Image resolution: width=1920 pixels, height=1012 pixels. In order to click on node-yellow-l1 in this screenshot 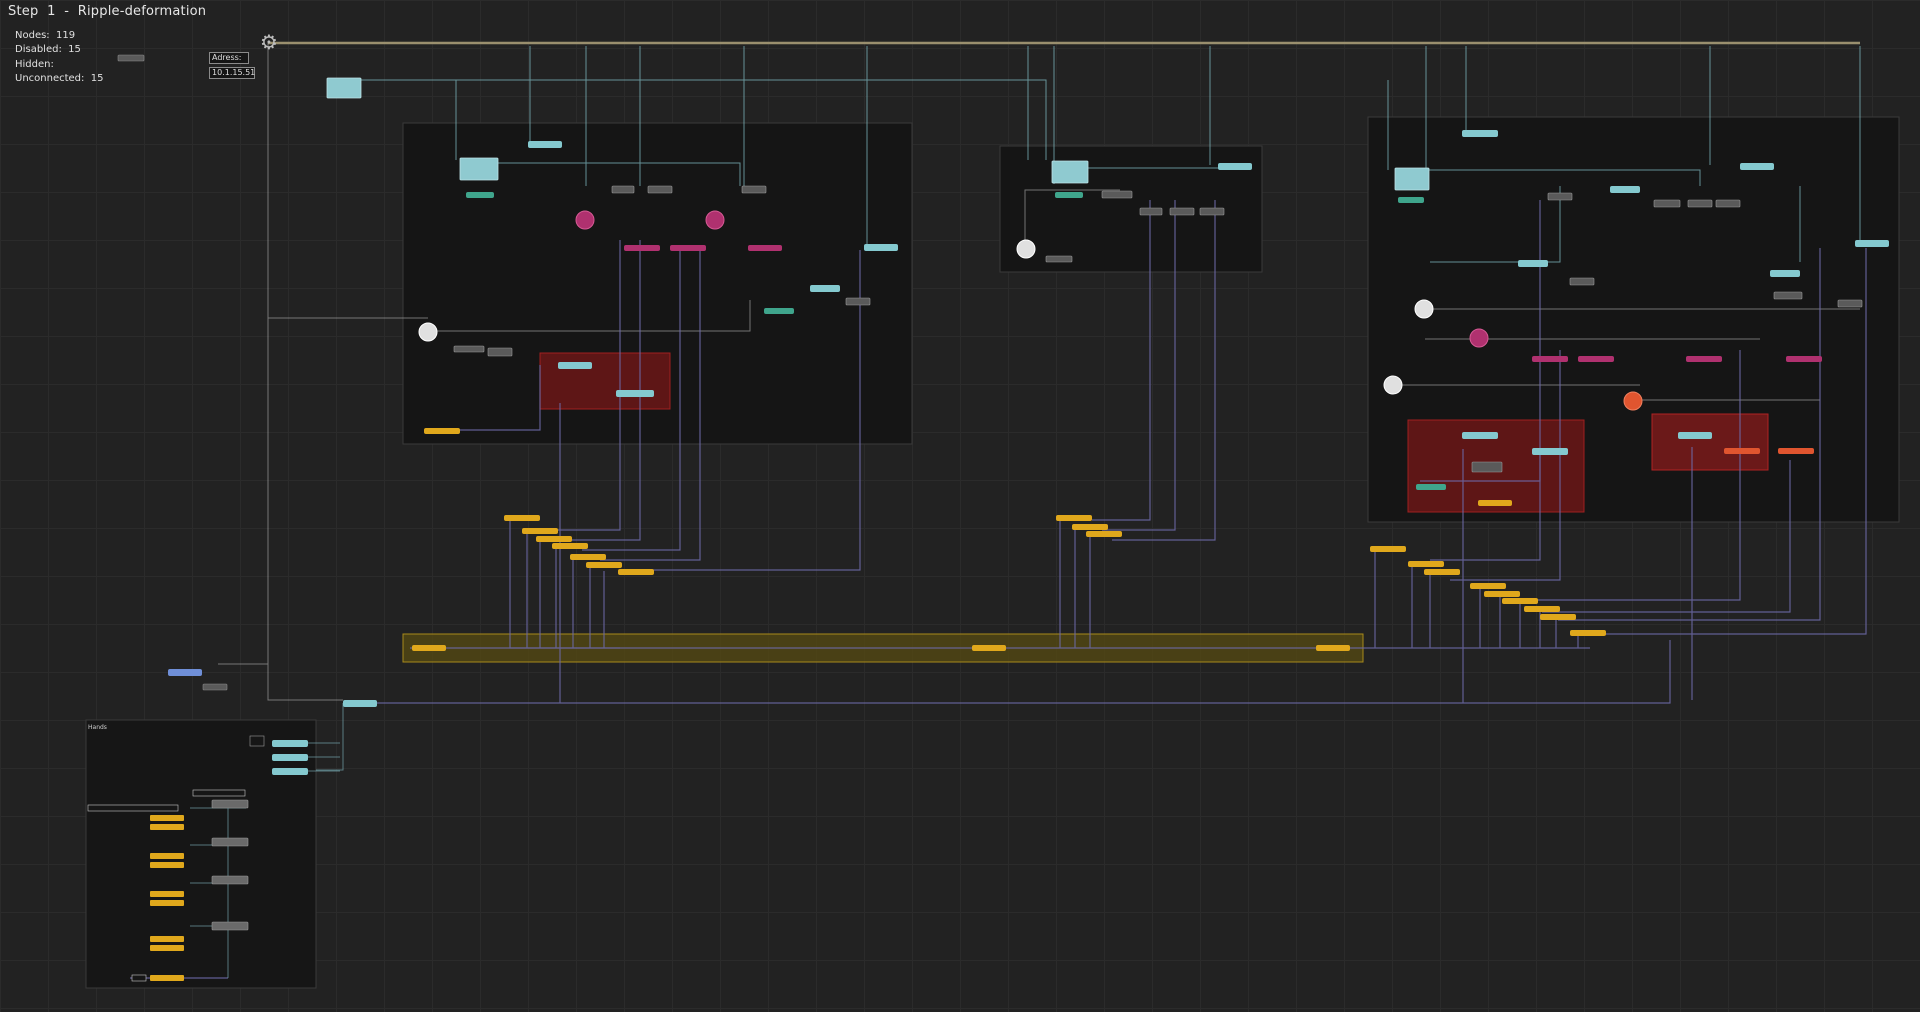, I will do `click(522, 518)`.